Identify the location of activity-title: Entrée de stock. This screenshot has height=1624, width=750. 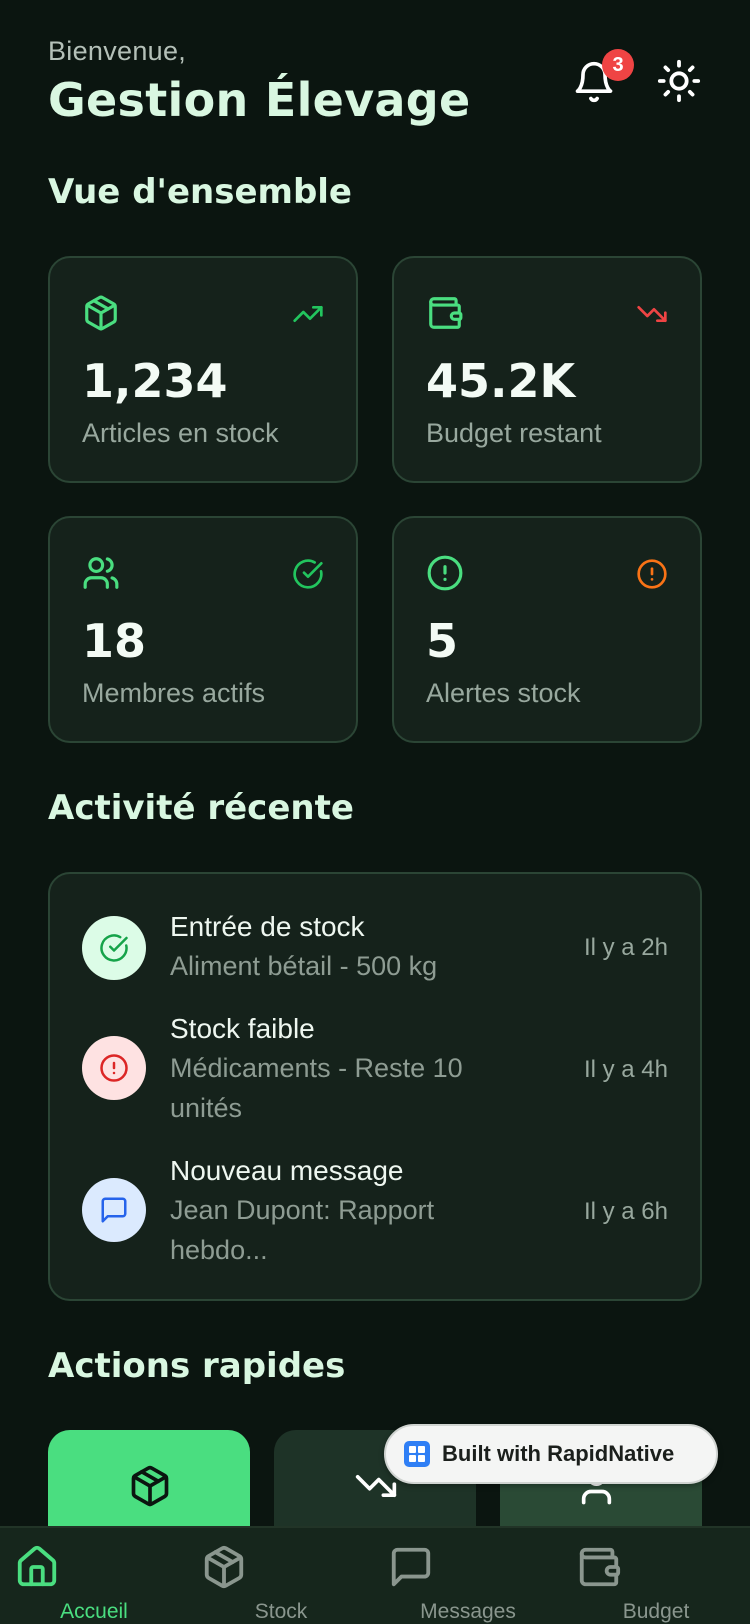
(267, 926).